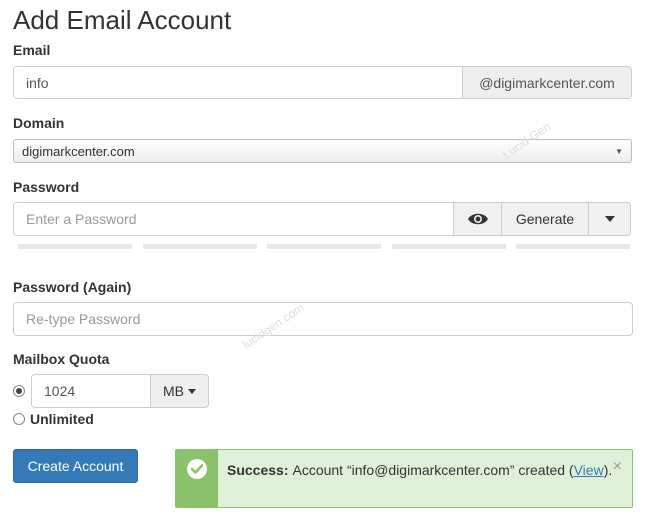  Describe the element at coordinates (544, 219) in the screenshot. I see `generate-password-button: Generate` at that location.